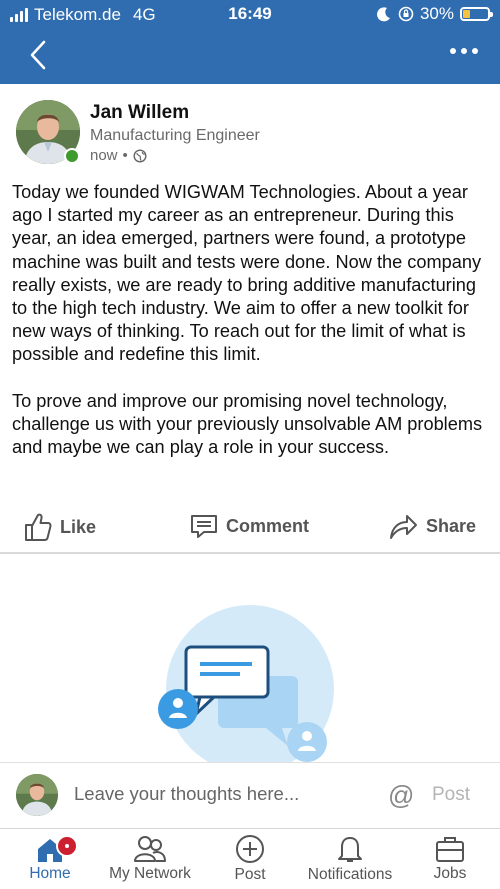  Describe the element at coordinates (51, 858) in the screenshot. I see `nav-home: Home` at that location.